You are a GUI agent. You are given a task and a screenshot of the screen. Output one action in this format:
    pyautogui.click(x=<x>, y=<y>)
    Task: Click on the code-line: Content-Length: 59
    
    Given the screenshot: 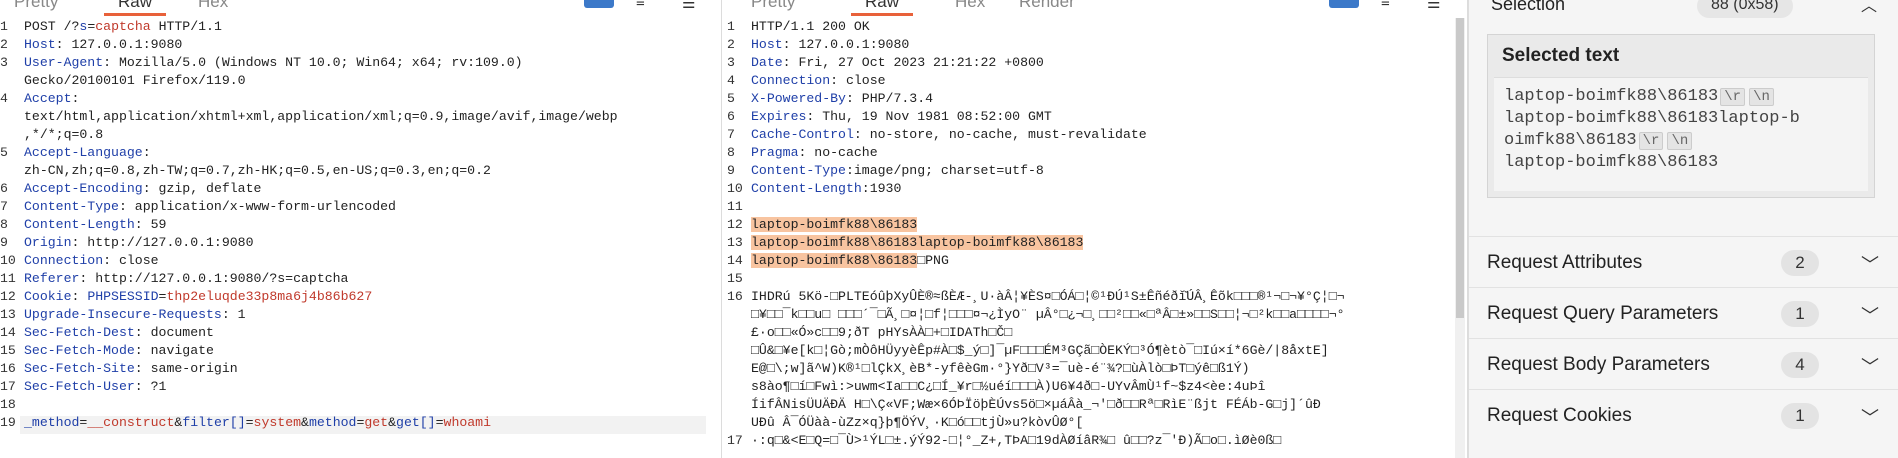 What is the action you would take?
    pyautogui.click(x=95, y=225)
    